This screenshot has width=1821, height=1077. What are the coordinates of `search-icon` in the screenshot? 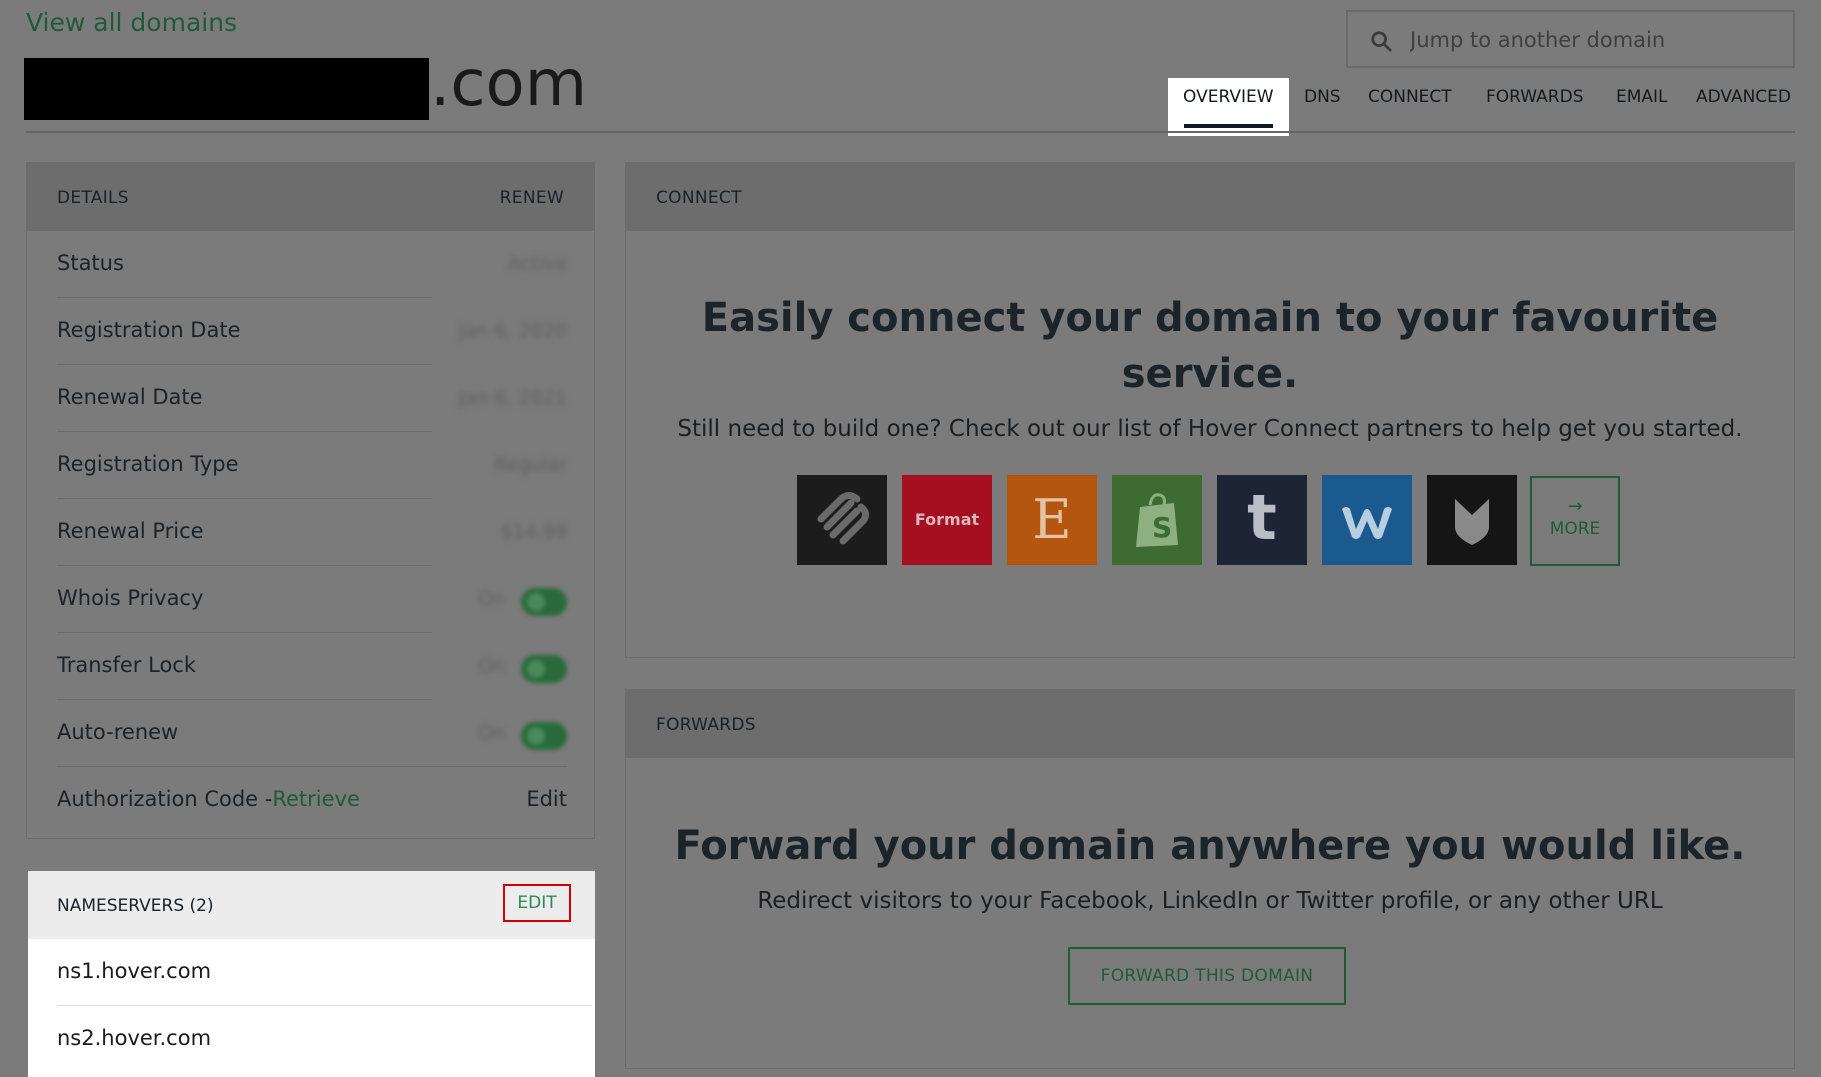 It's located at (1381, 41).